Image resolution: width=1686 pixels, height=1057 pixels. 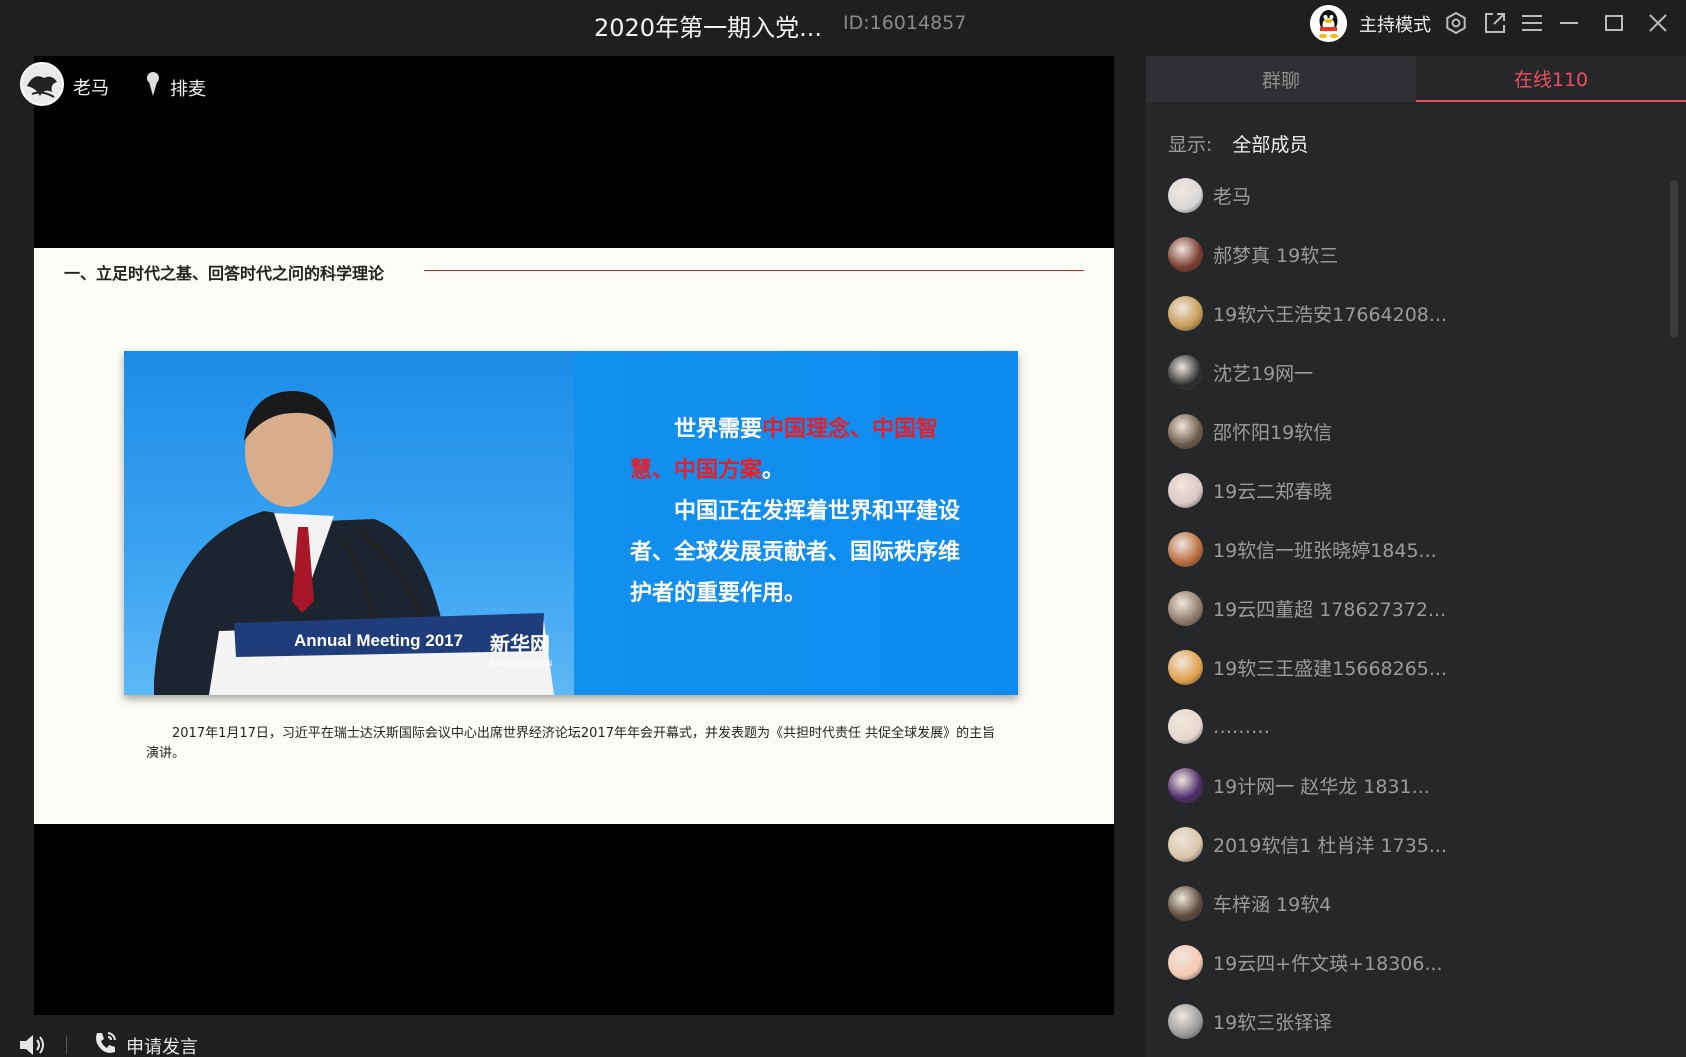 What do you see at coordinates (1416, 195) in the screenshot?
I see `list-item: 老马` at bounding box center [1416, 195].